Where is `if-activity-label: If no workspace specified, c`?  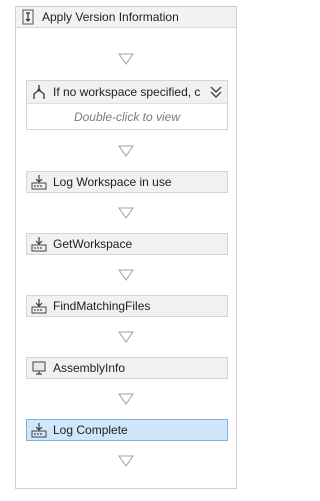
if-activity-label: If no workspace specified, c is located at coordinates (127, 92).